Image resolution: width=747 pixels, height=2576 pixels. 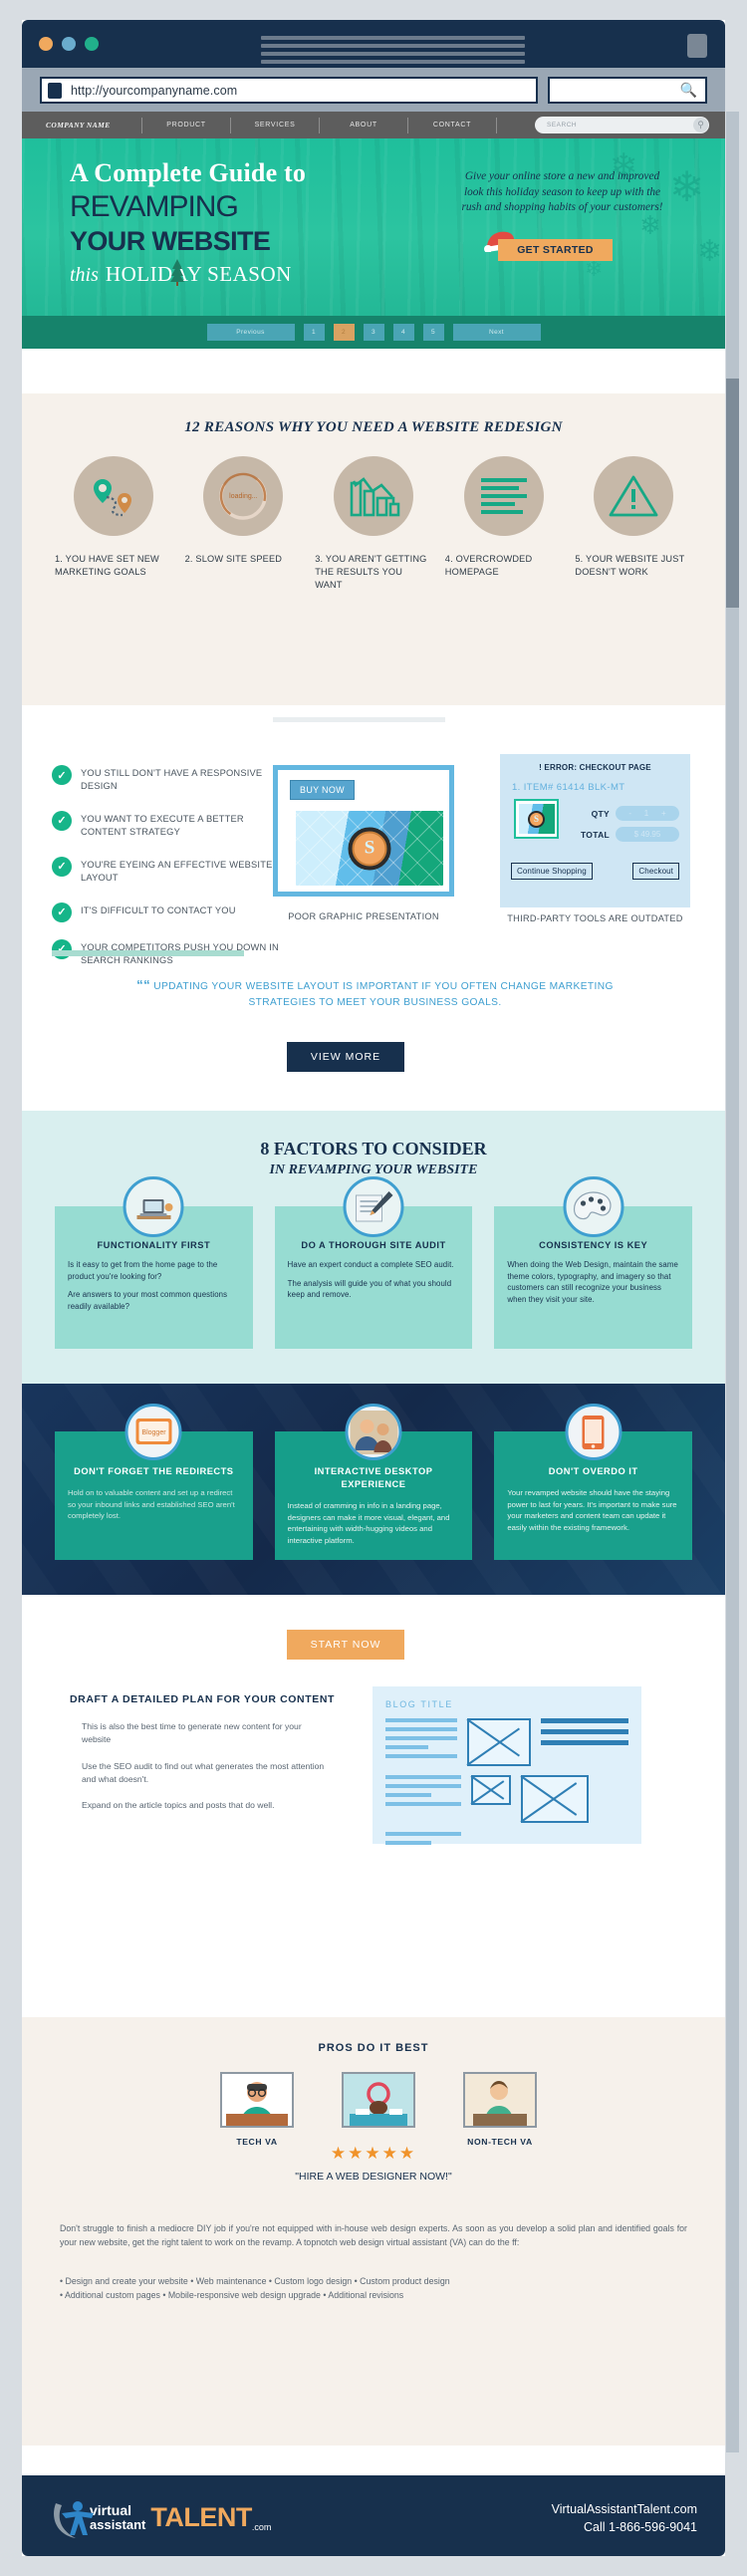 What do you see at coordinates (500, 2100) in the screenshot?
I see `non-tech-va-photo` at bounding box center [500, 2100].